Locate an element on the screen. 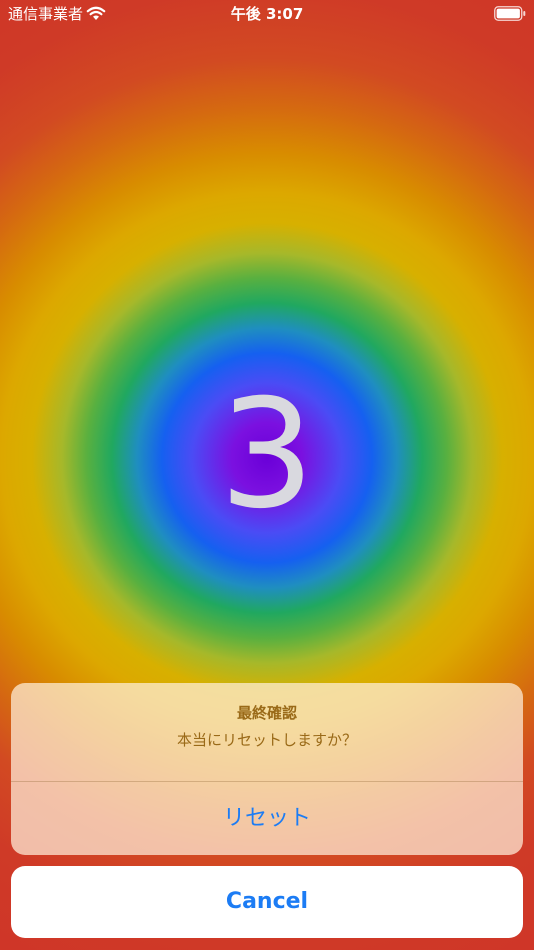 This screenshot has height=950, width=534. sheet-header: 最終確認 本当にリセットしますか？ is located at coordinates (267, 732).